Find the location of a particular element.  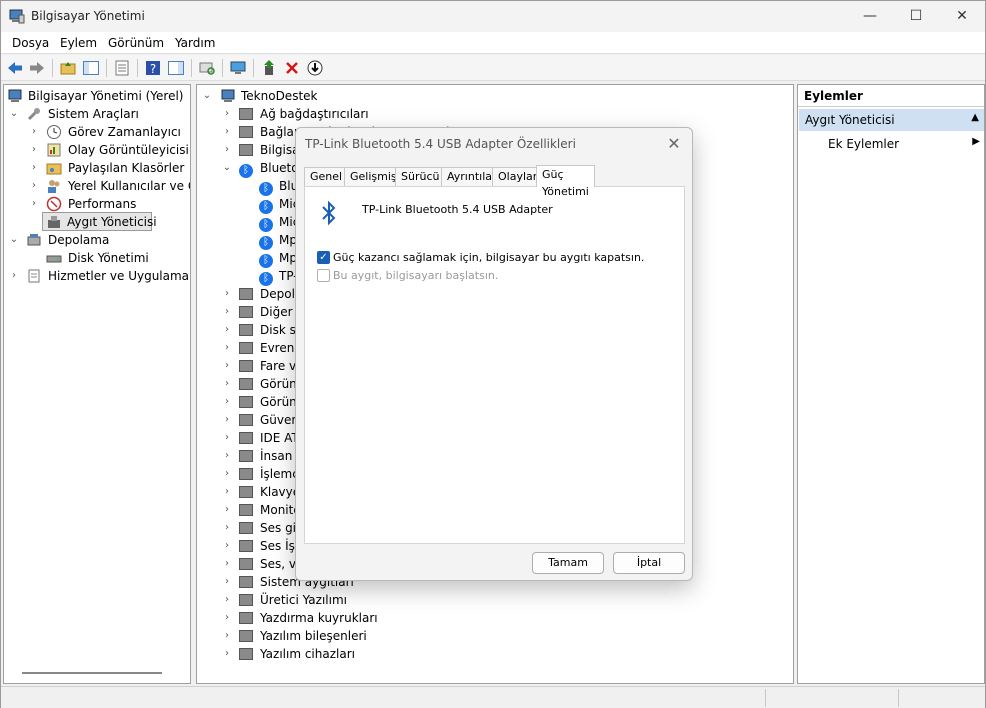

disk-icon is located at coordinates (54, 259).